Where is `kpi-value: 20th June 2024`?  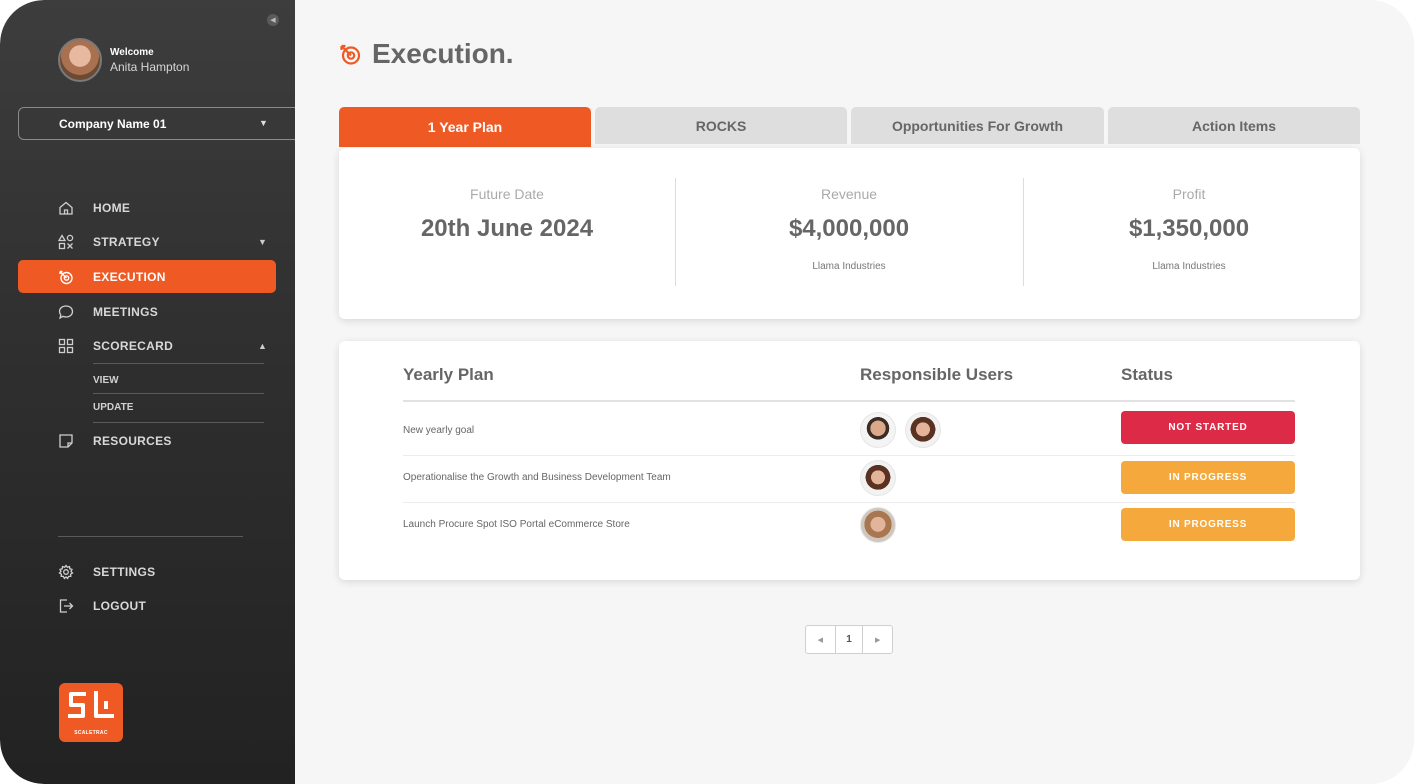 kpi-value: 20th June 2024 is located at coordinates (507, 228).